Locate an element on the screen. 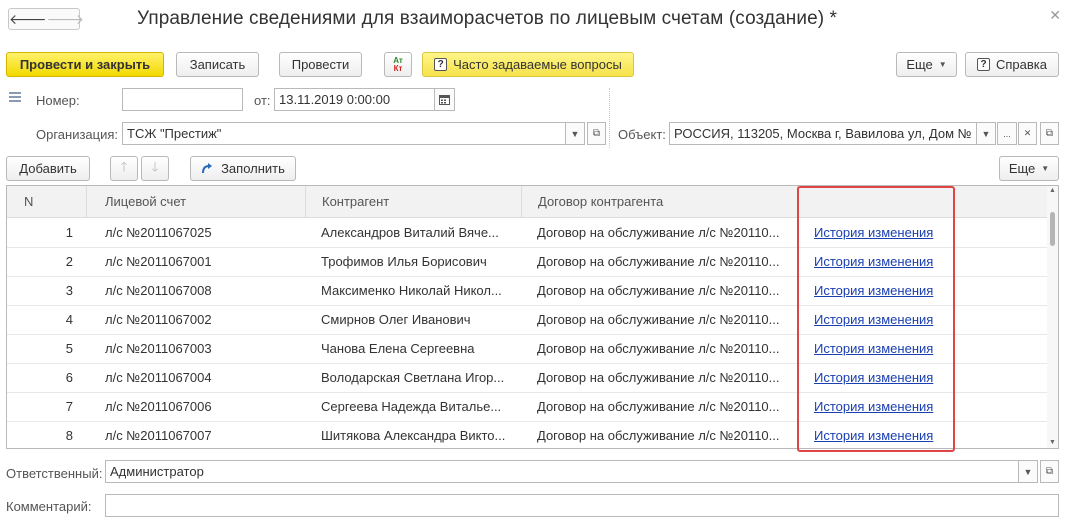 The width and height of the screenshot is (1071, 523). post-button: Провести is located at coordinates (320, 64).